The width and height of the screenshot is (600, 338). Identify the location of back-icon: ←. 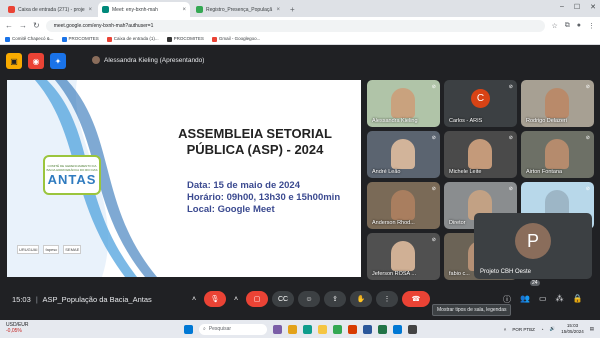
(9, 25).